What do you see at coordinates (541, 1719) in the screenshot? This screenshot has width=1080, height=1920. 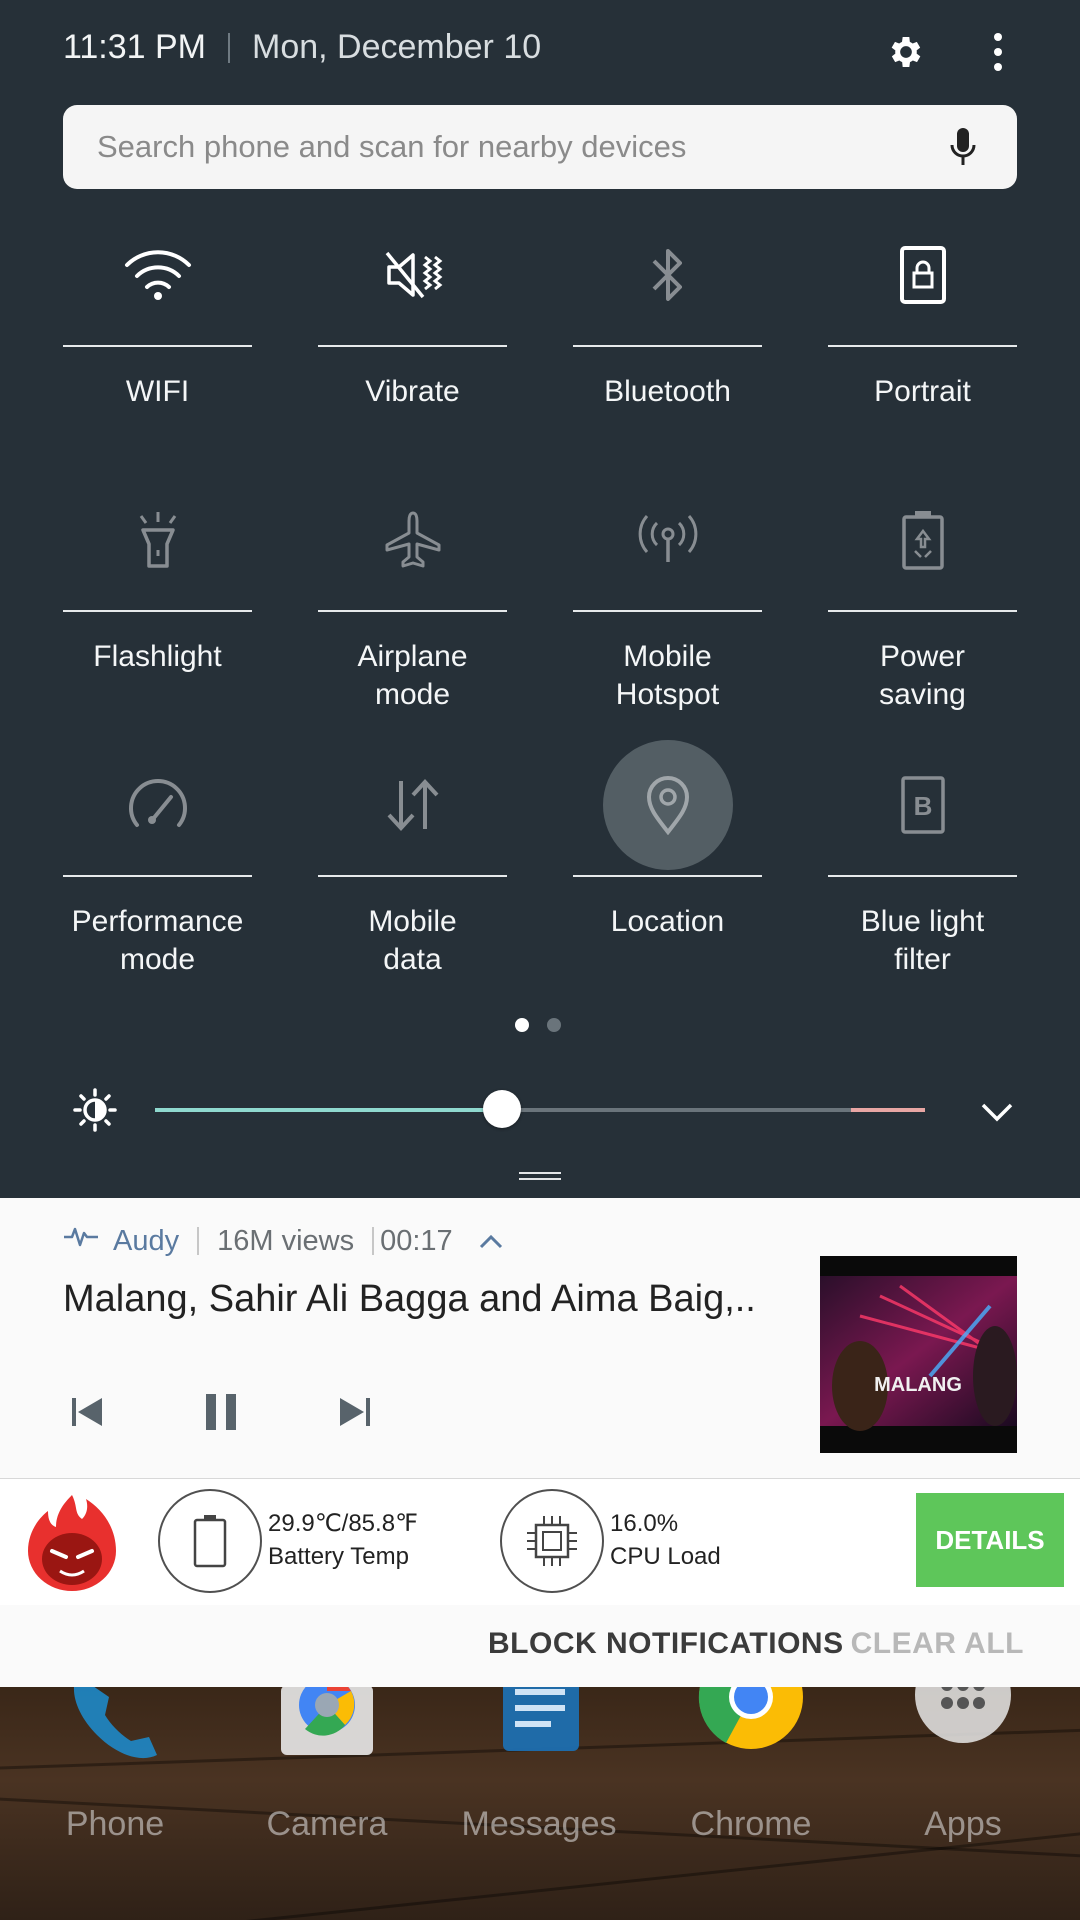 I see `messages-icon` at bounding box center [541, 1719].